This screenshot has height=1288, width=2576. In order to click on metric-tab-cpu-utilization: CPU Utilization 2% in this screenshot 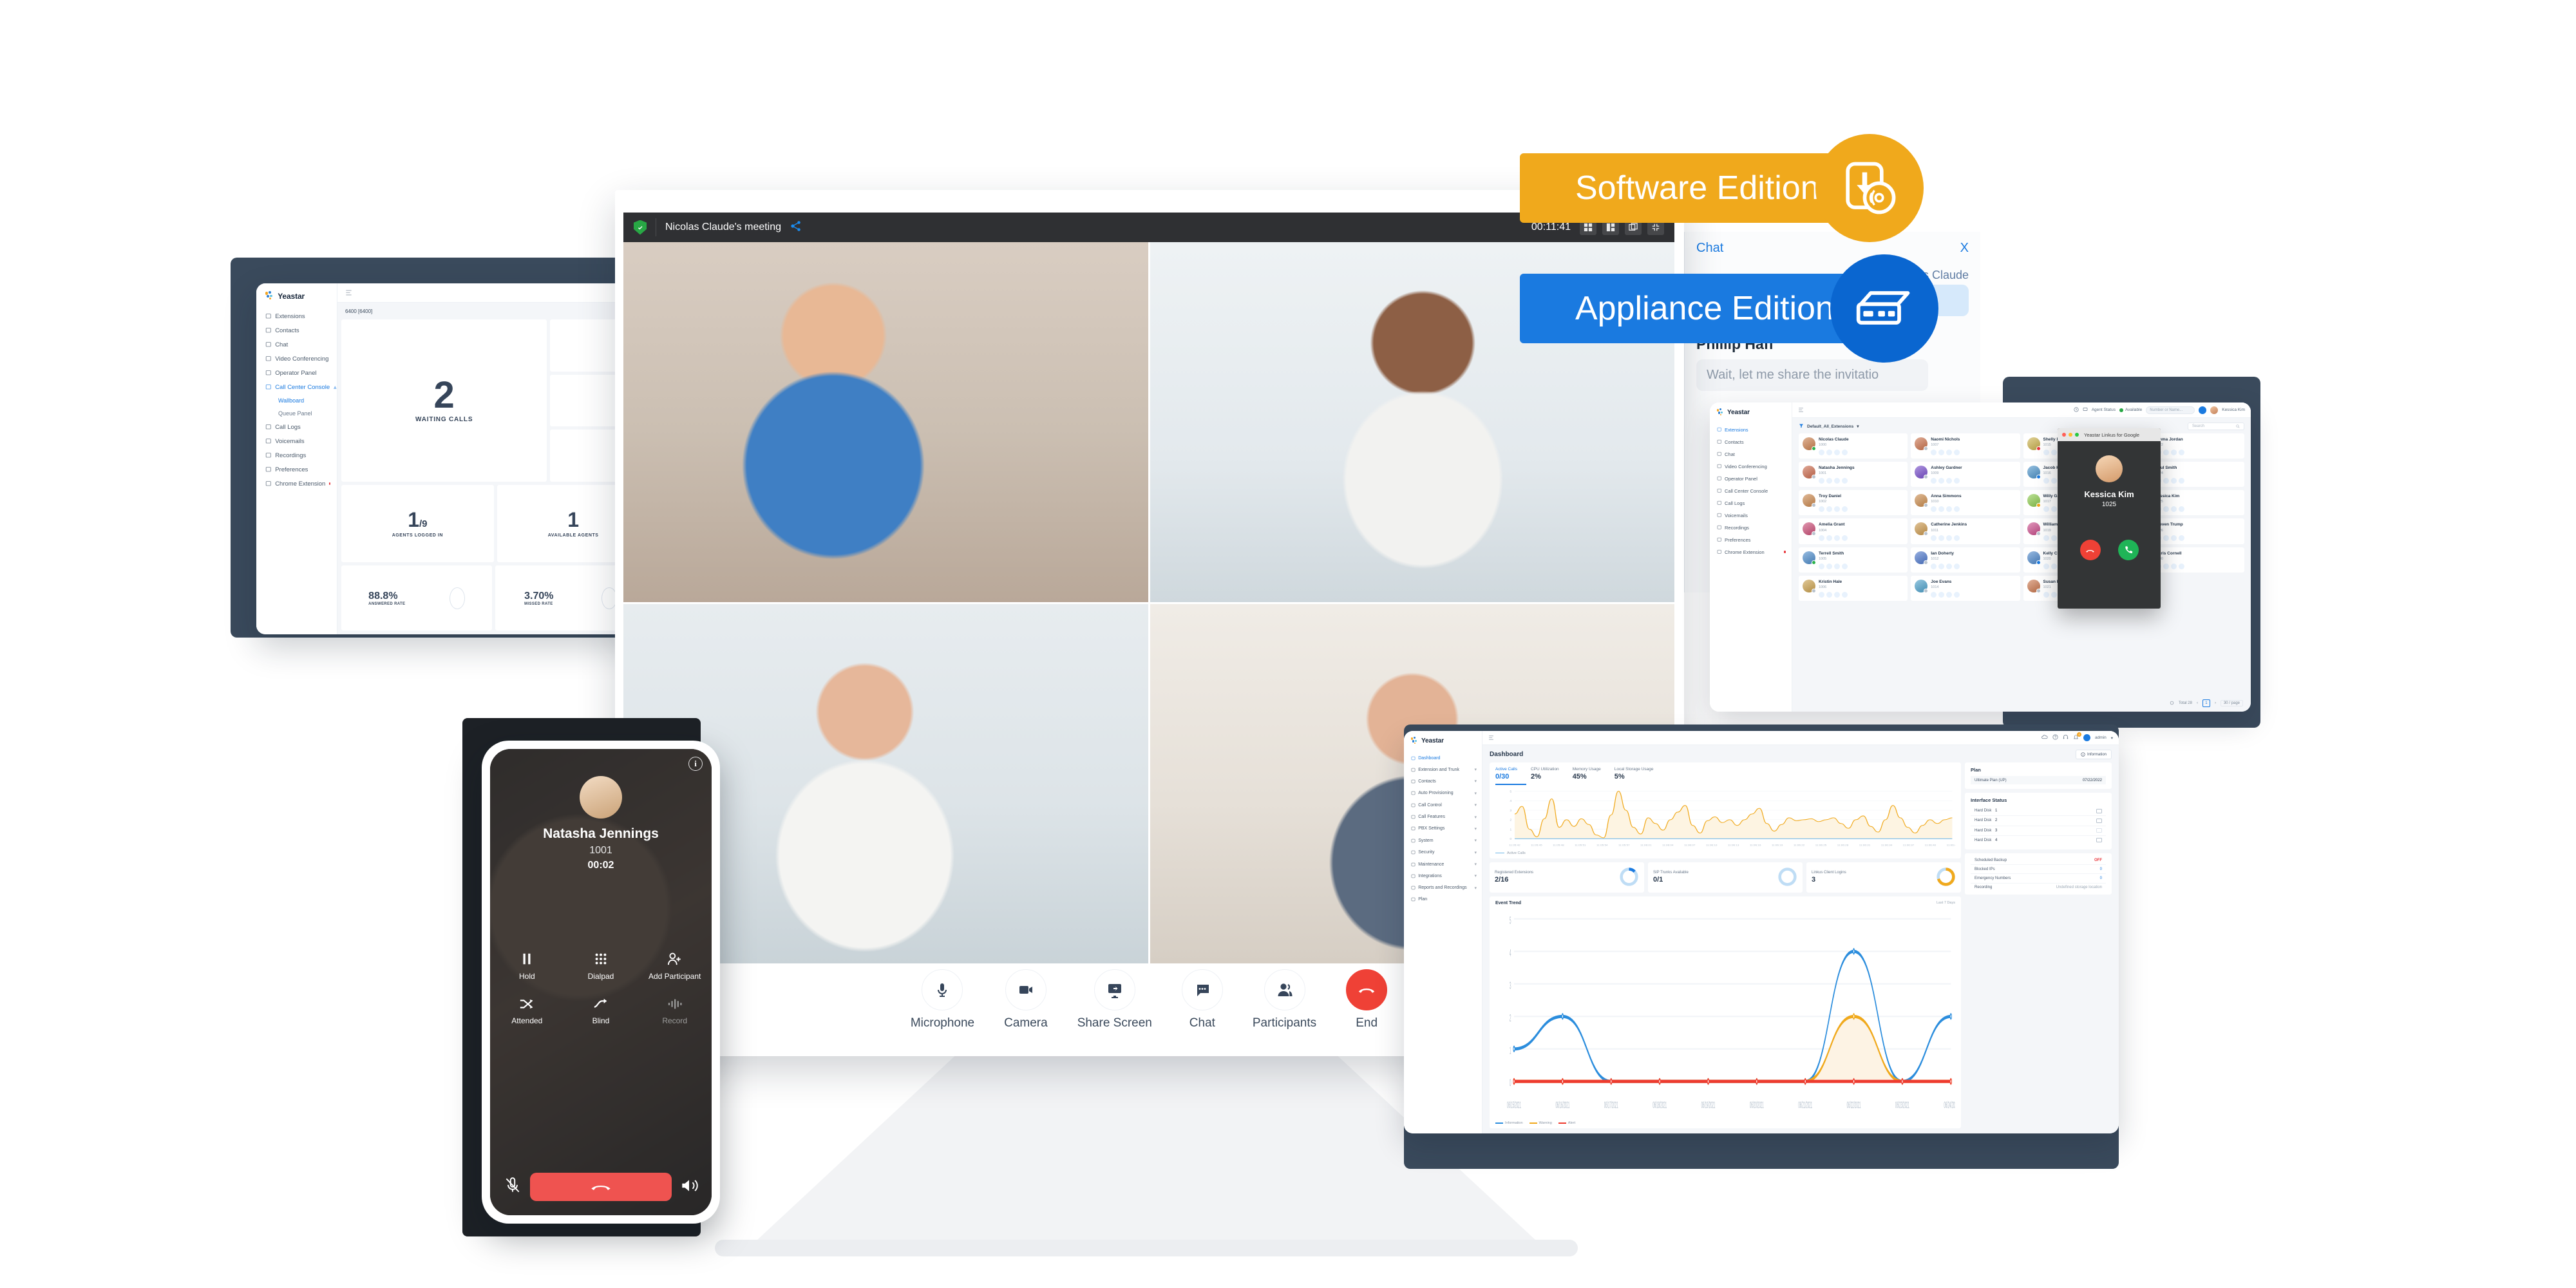, I will do `click(1545, 774)`.